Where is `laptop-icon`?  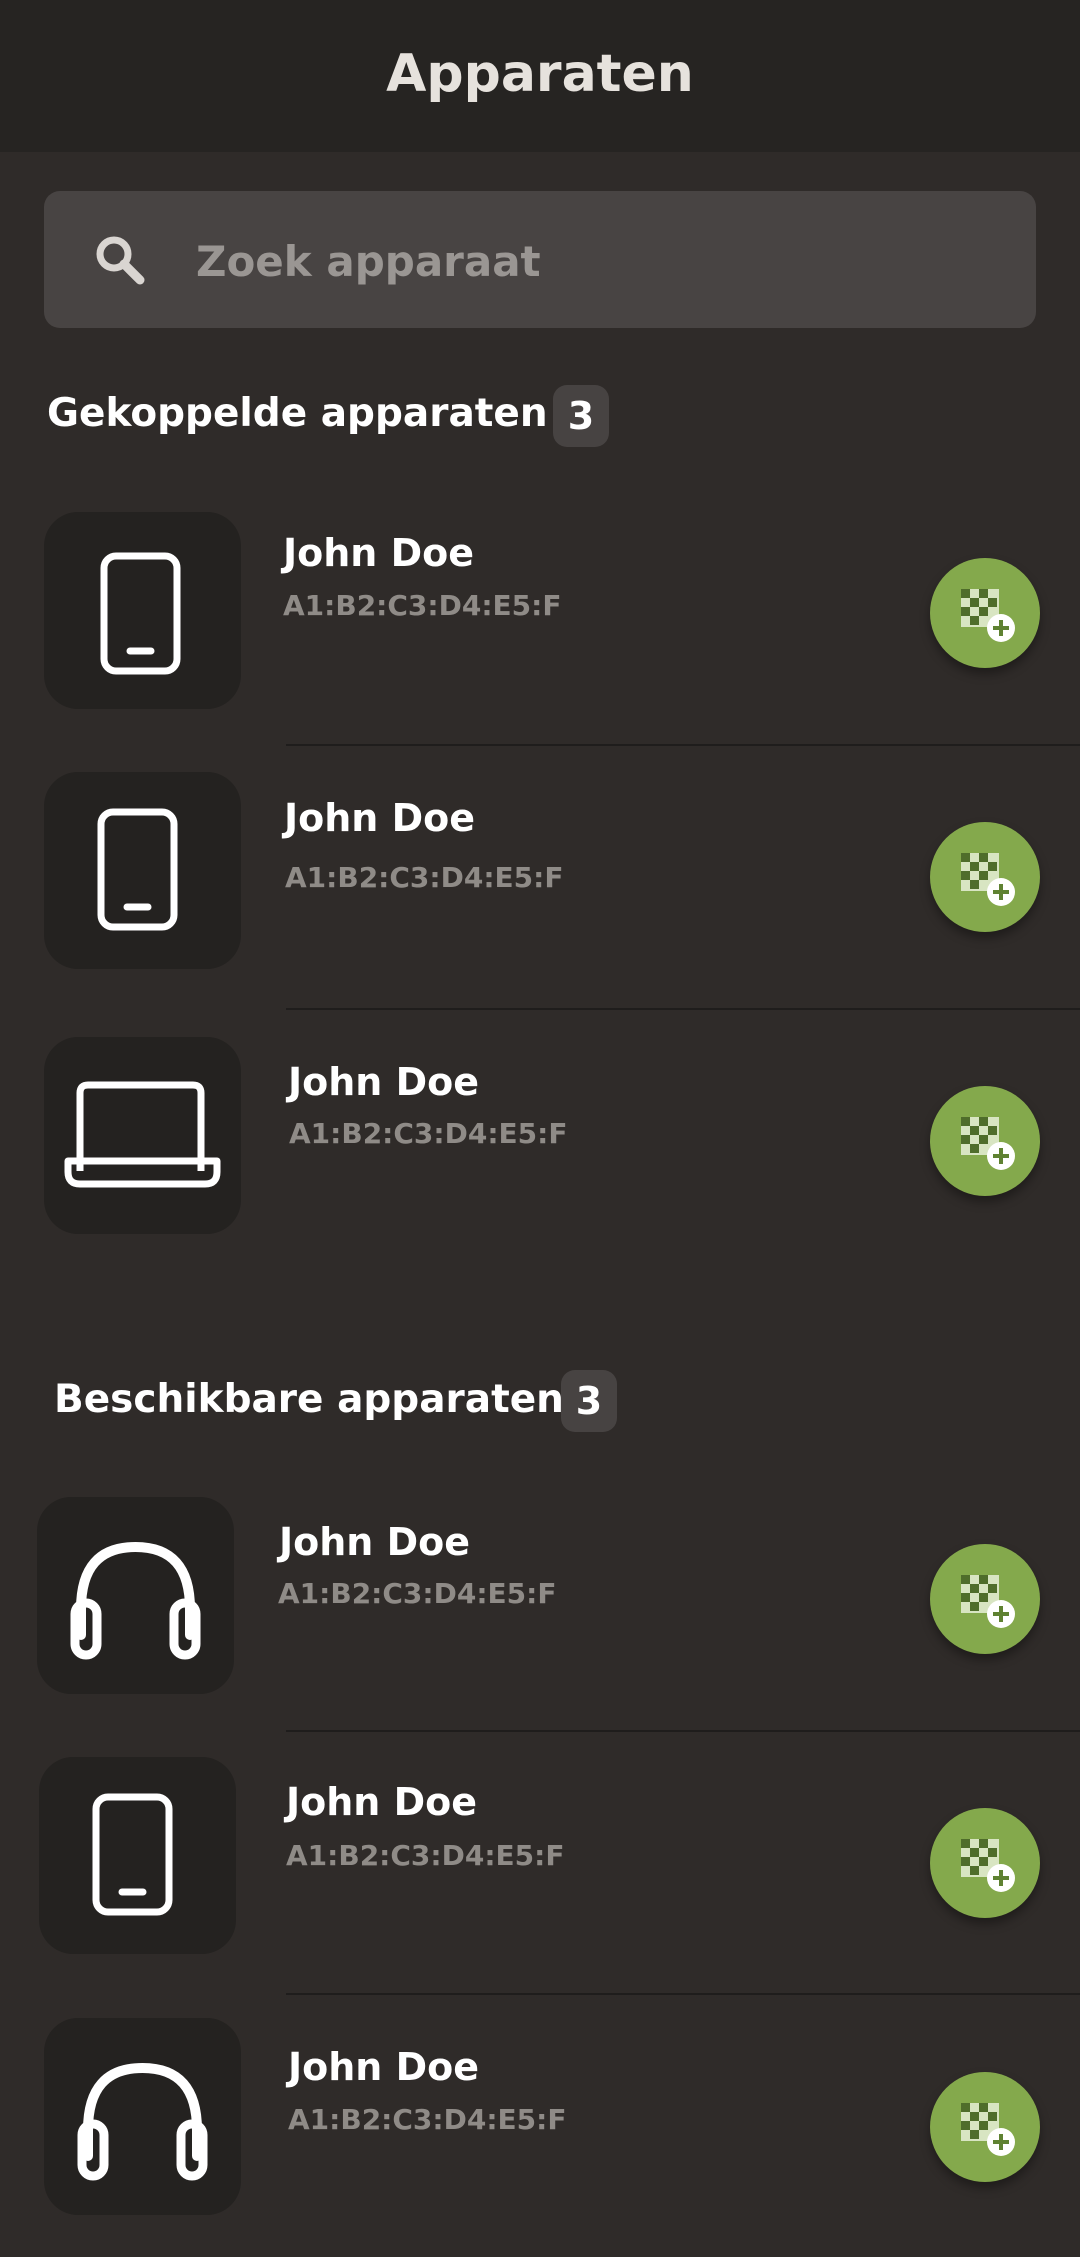 laptop-icon is located at coordinates (142, 1134).